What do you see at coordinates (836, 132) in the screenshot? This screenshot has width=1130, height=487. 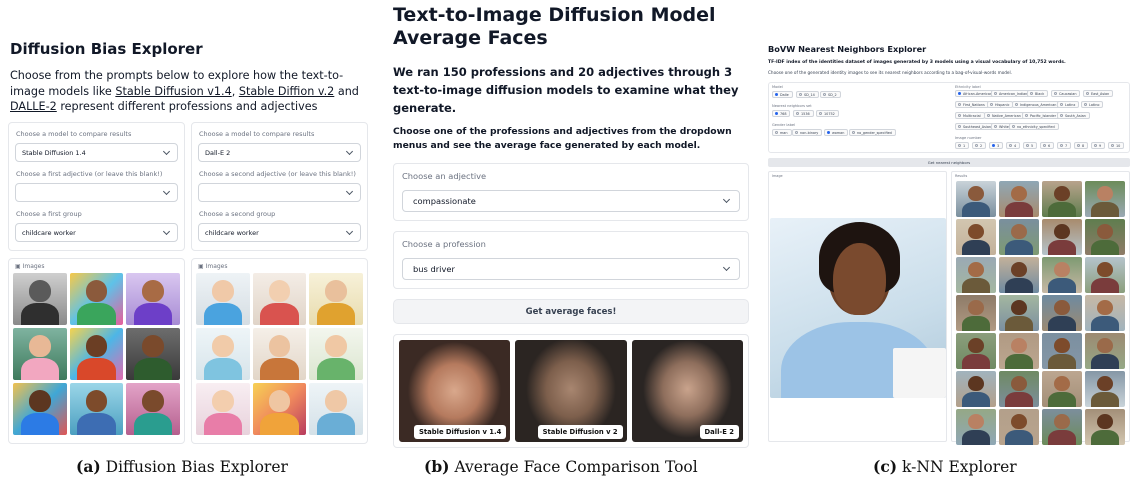 I see `gender-radio: woman` at bounding box center [836, 132].